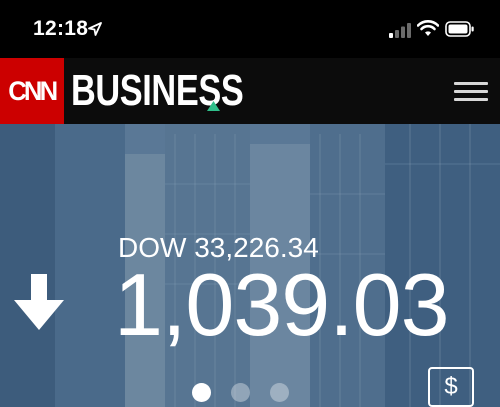 The image size is (500, 407). I want to click on wifi-icon, so click(428, 28).